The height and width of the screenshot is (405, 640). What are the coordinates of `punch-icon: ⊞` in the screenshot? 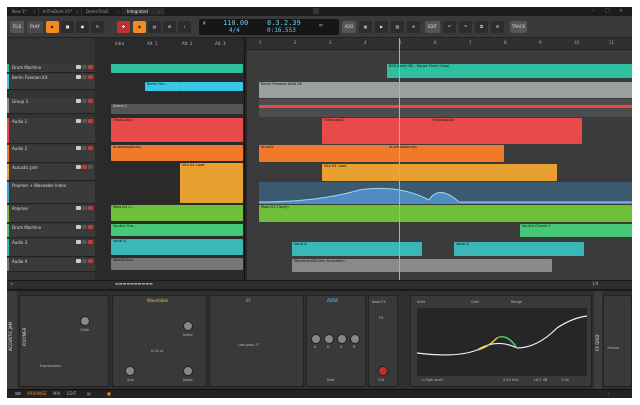 It's located at (169, 27).